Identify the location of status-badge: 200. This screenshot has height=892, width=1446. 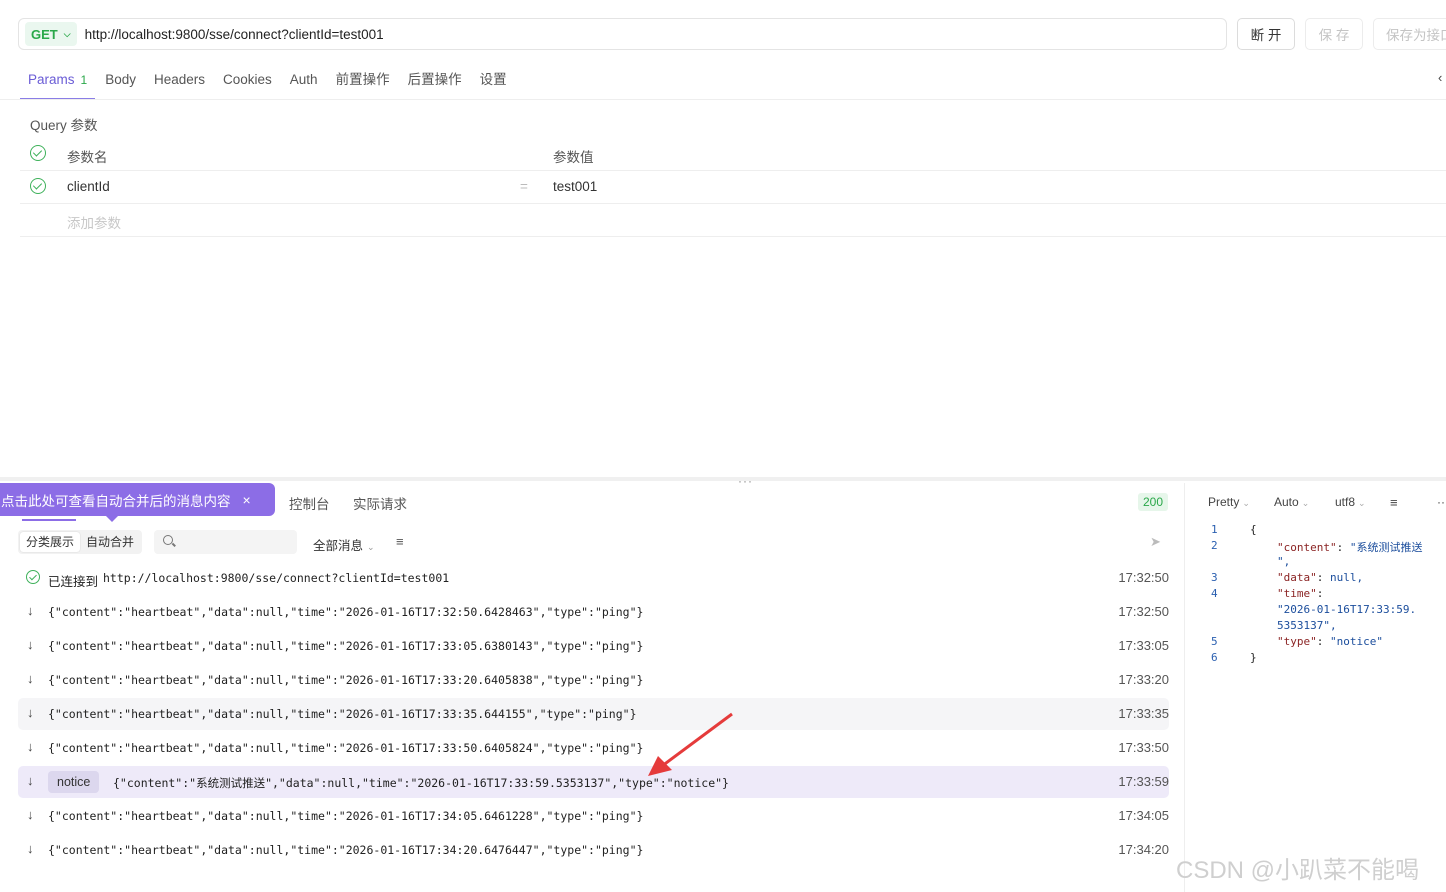
(1153, 502).